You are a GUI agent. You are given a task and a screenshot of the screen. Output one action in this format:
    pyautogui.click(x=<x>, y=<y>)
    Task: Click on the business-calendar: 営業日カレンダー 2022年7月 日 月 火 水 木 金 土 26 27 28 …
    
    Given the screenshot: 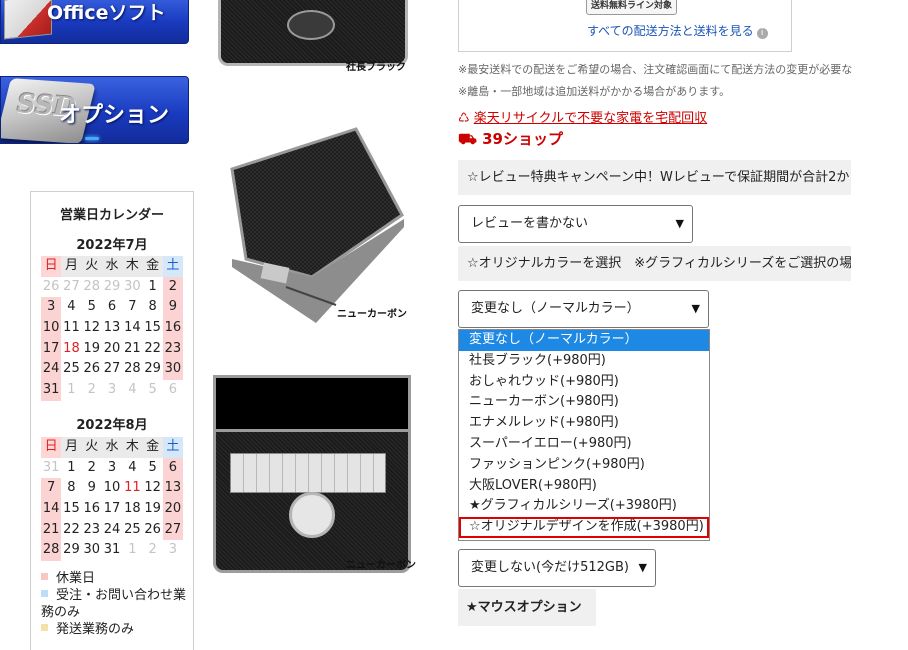 What is the action you would take?
    pyautogui.click(x=112, y=420)
    